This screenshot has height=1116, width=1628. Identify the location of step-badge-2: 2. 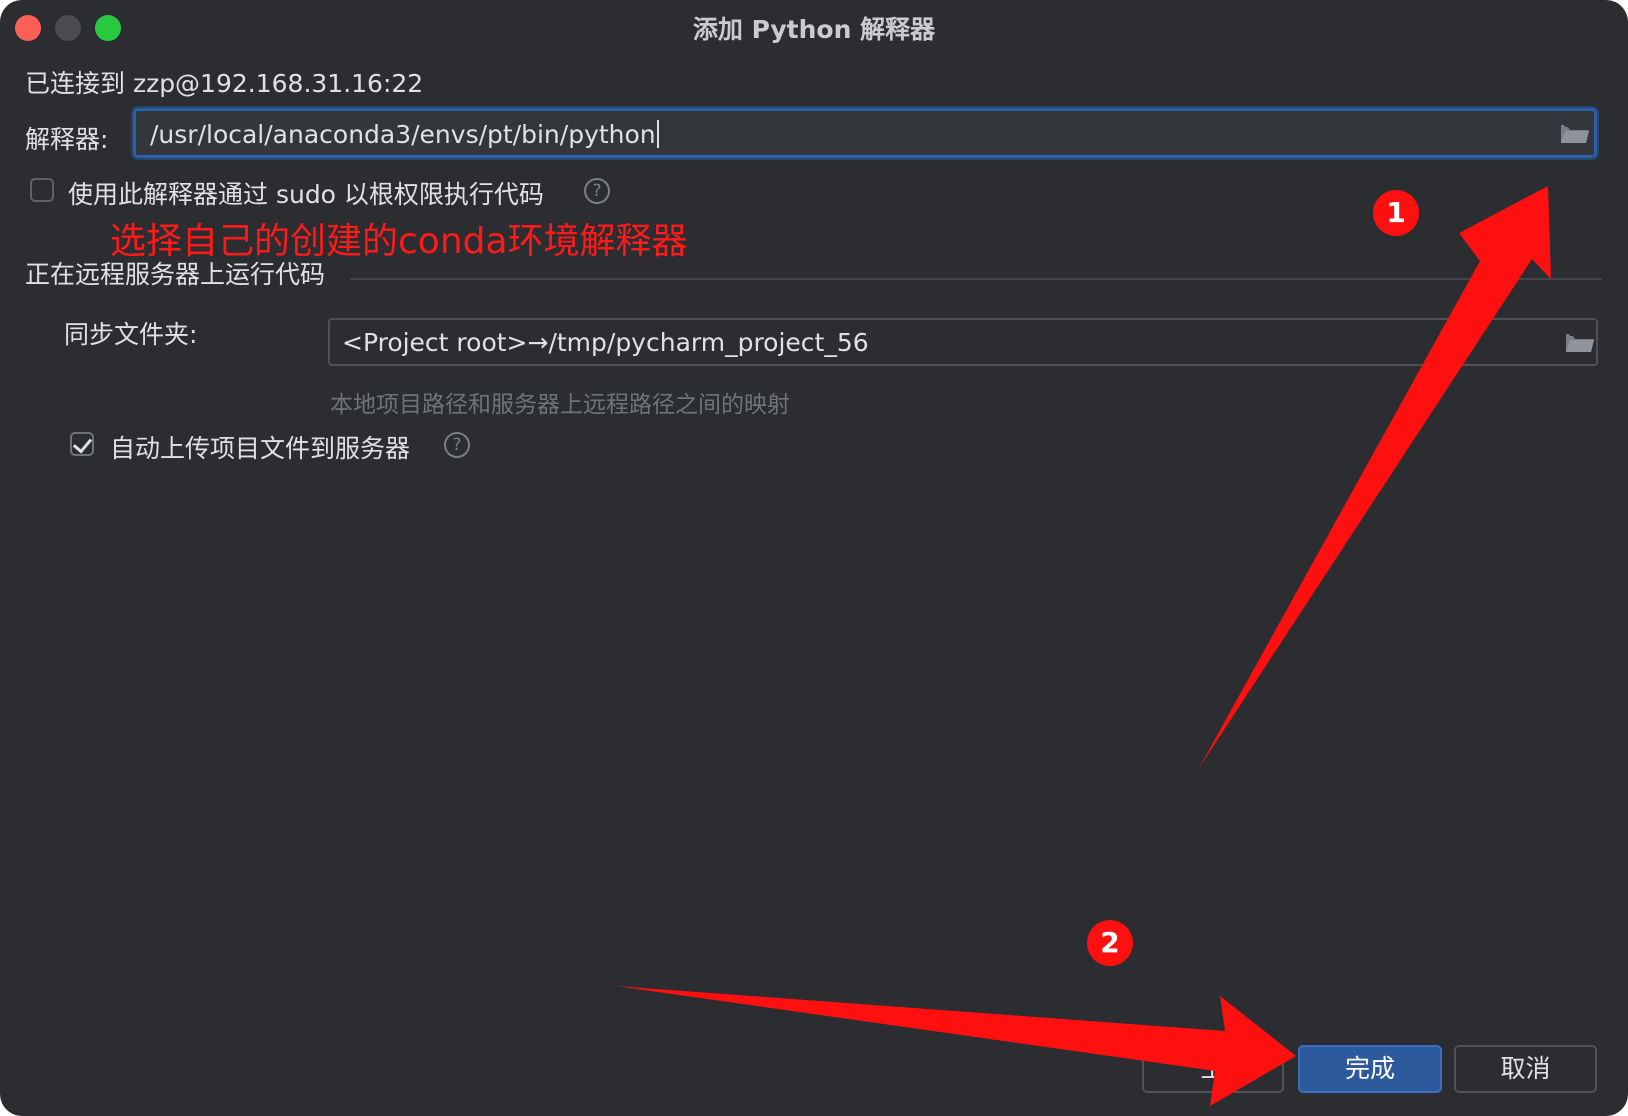
(1110, 943).